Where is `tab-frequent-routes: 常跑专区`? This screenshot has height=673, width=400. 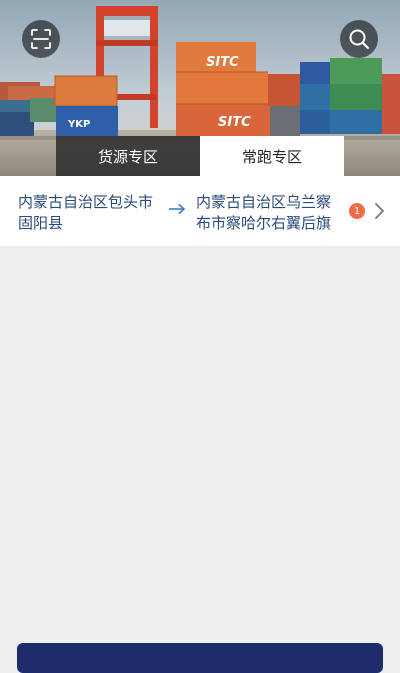 tab-frequent-routes: 常跑专区 is located at coordinates (272, 156).